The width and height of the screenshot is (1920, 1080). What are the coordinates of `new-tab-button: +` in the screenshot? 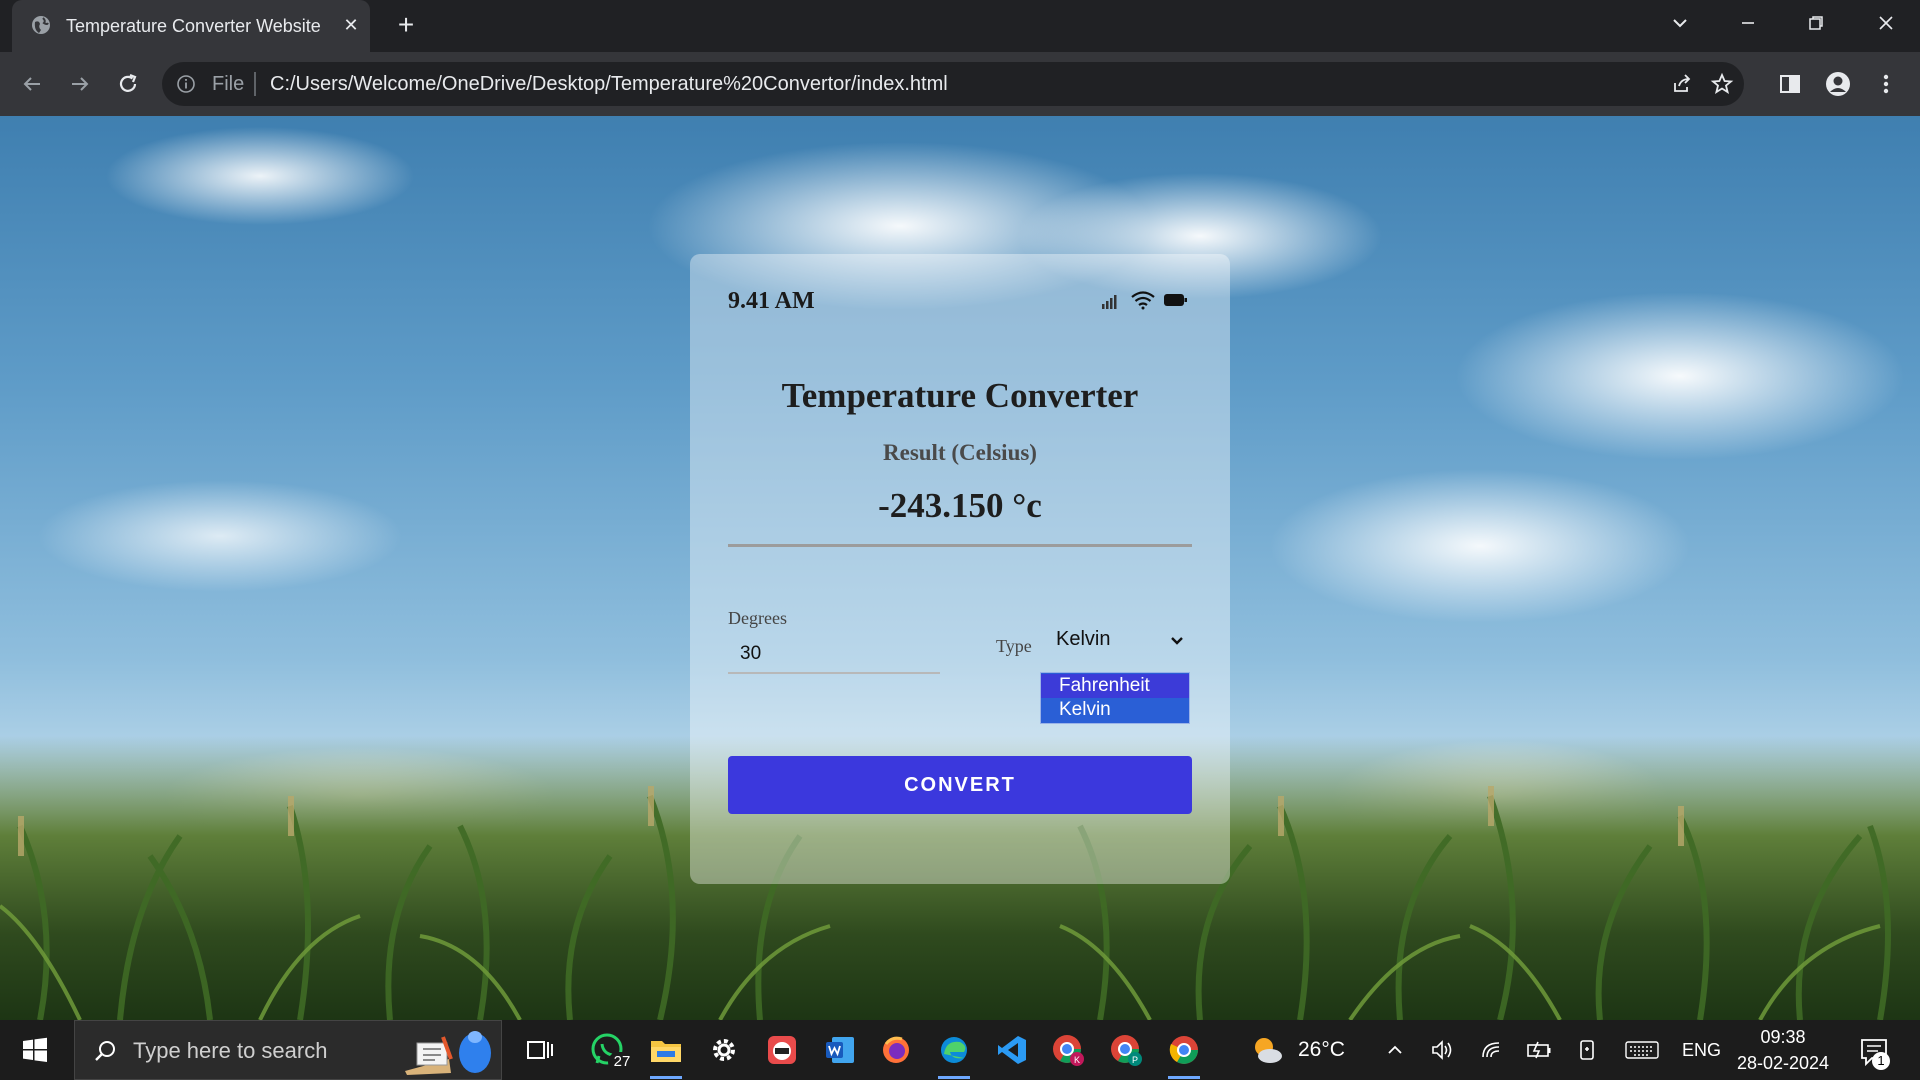 It's located at (406, 26).